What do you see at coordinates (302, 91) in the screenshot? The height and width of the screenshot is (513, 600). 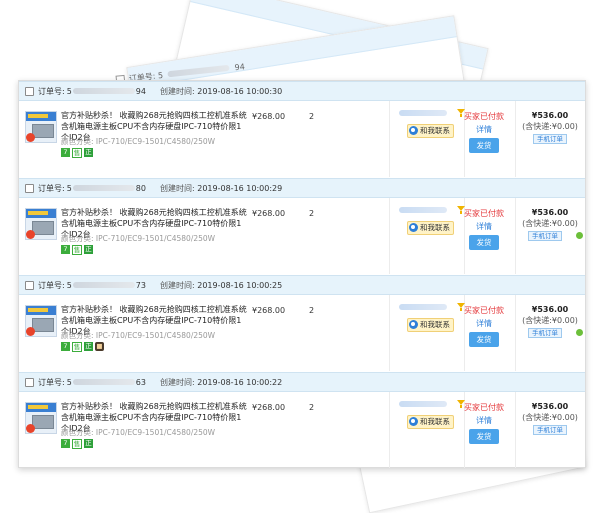 I see `order-header: 订单号: 5 94 创建时间: 2019-08-16 10:00:30` at bounding box center [302, 91].